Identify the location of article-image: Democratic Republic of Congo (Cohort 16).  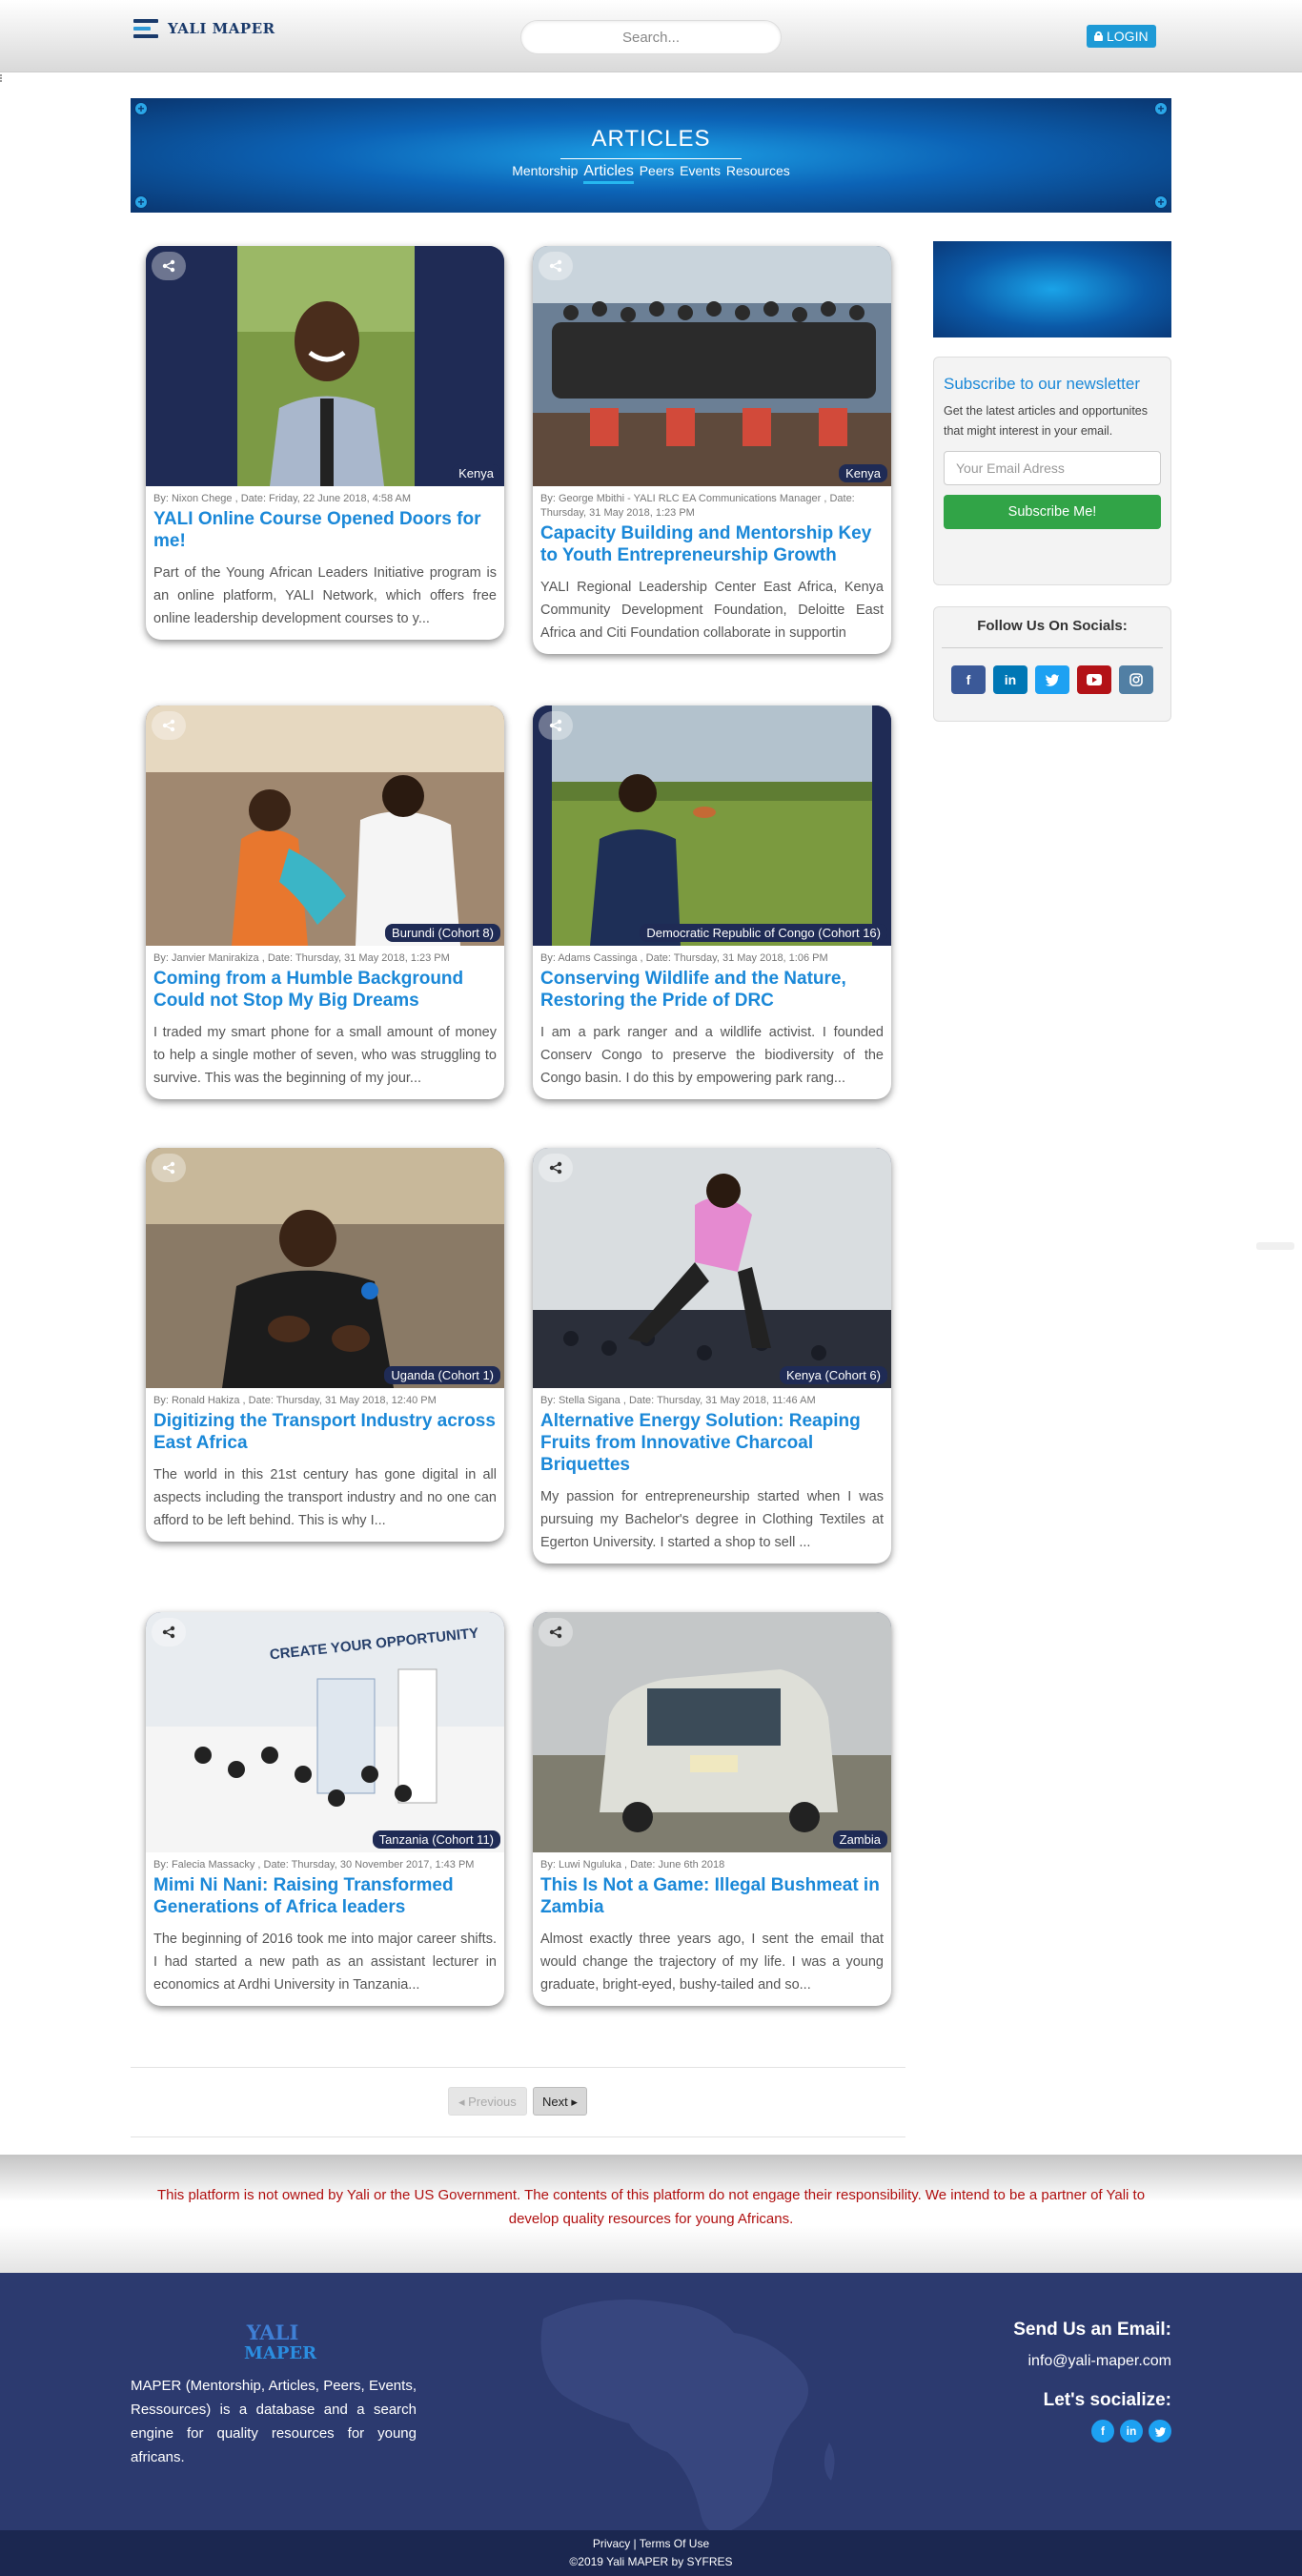
(712, 826).